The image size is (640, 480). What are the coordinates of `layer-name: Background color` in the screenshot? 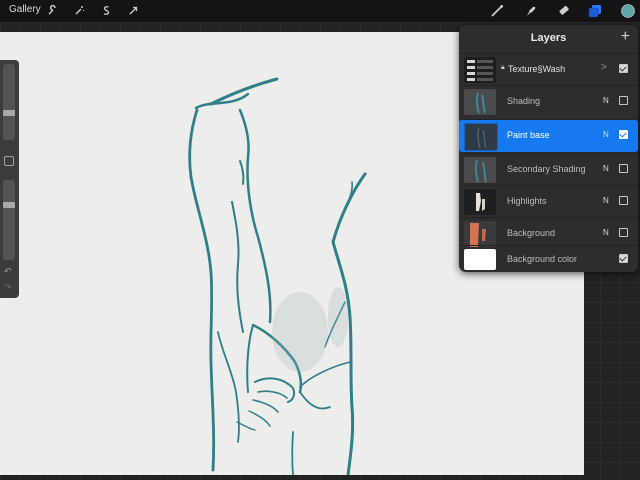 It's located at (542, 259).